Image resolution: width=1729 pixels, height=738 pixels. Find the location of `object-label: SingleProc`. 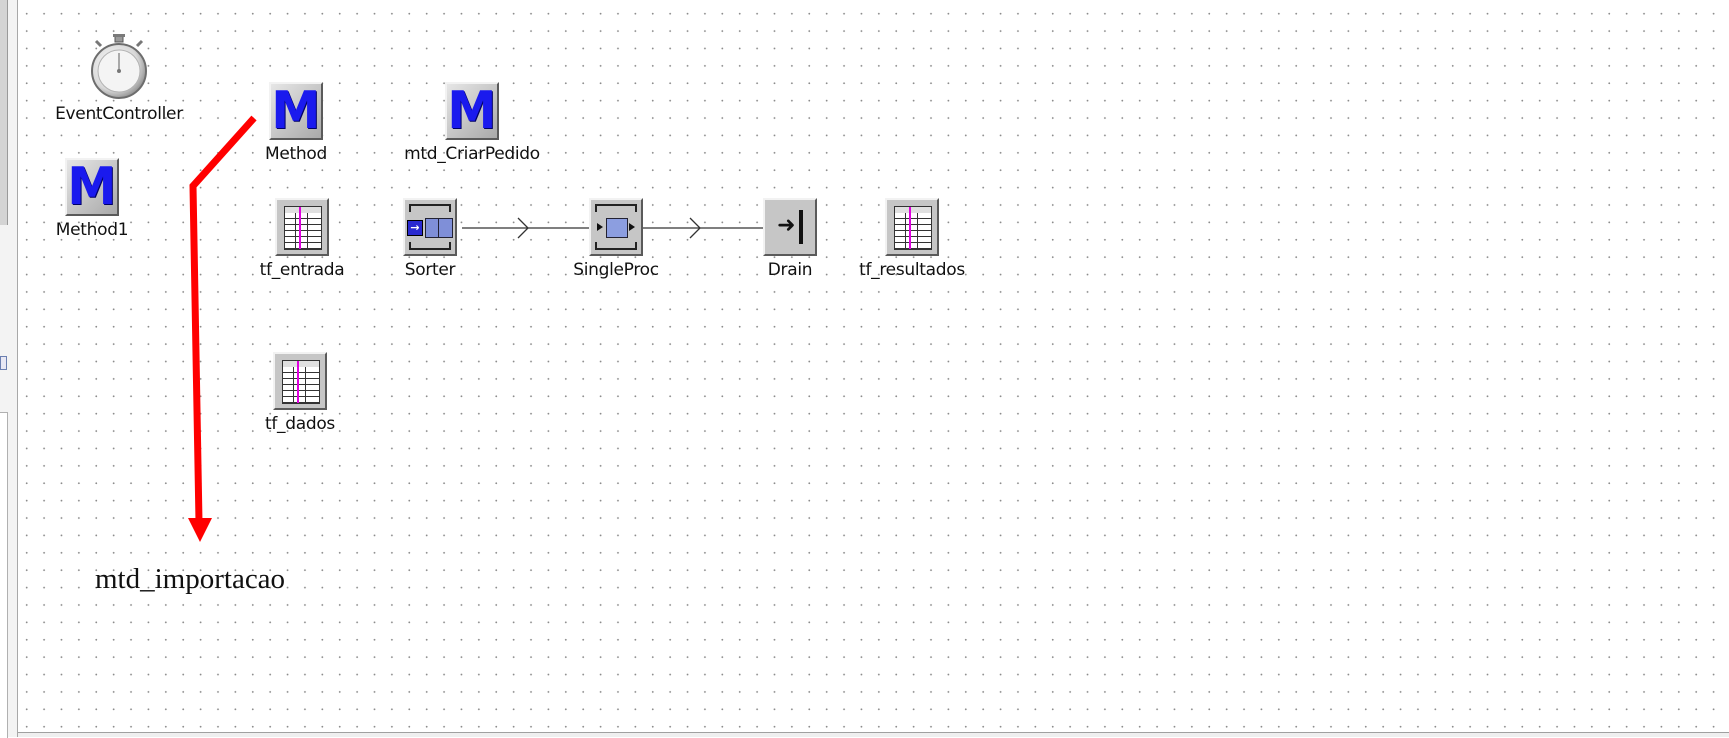

object-label: SingleProc is located at coordinates (616, 270).